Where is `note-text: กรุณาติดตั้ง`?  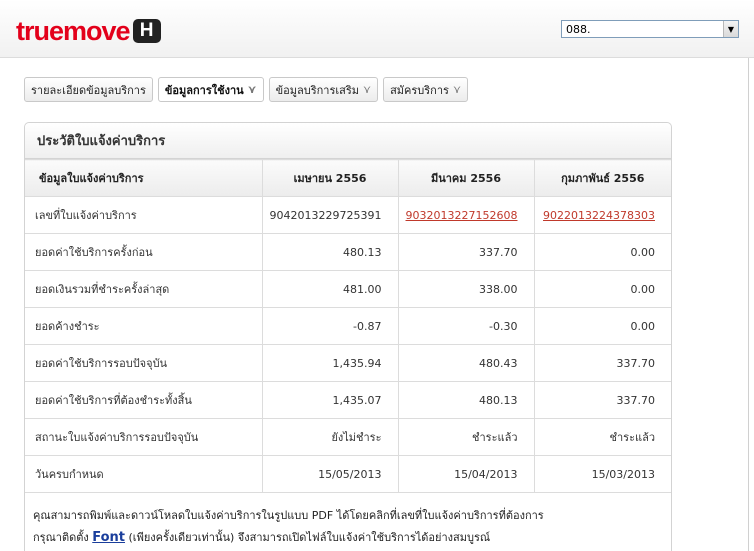 note-text: กรุณาติดตั้ง is located at coordinates (63, 537).